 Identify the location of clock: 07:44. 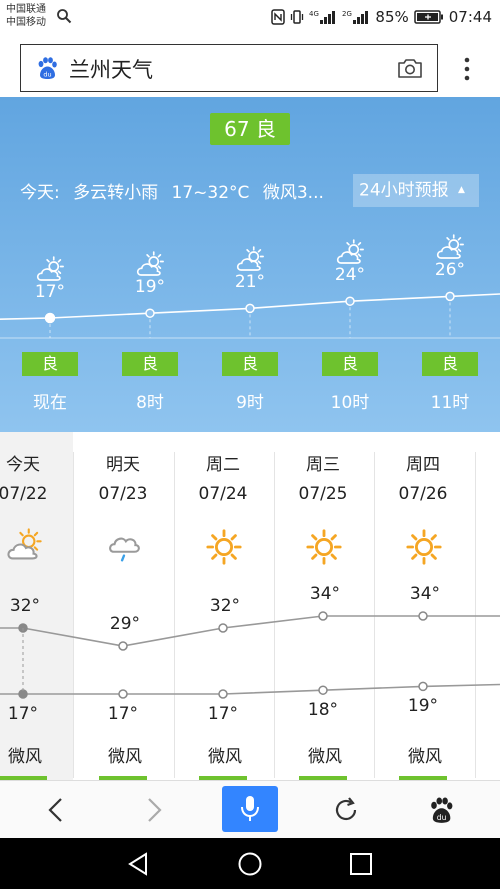
(470, 17).